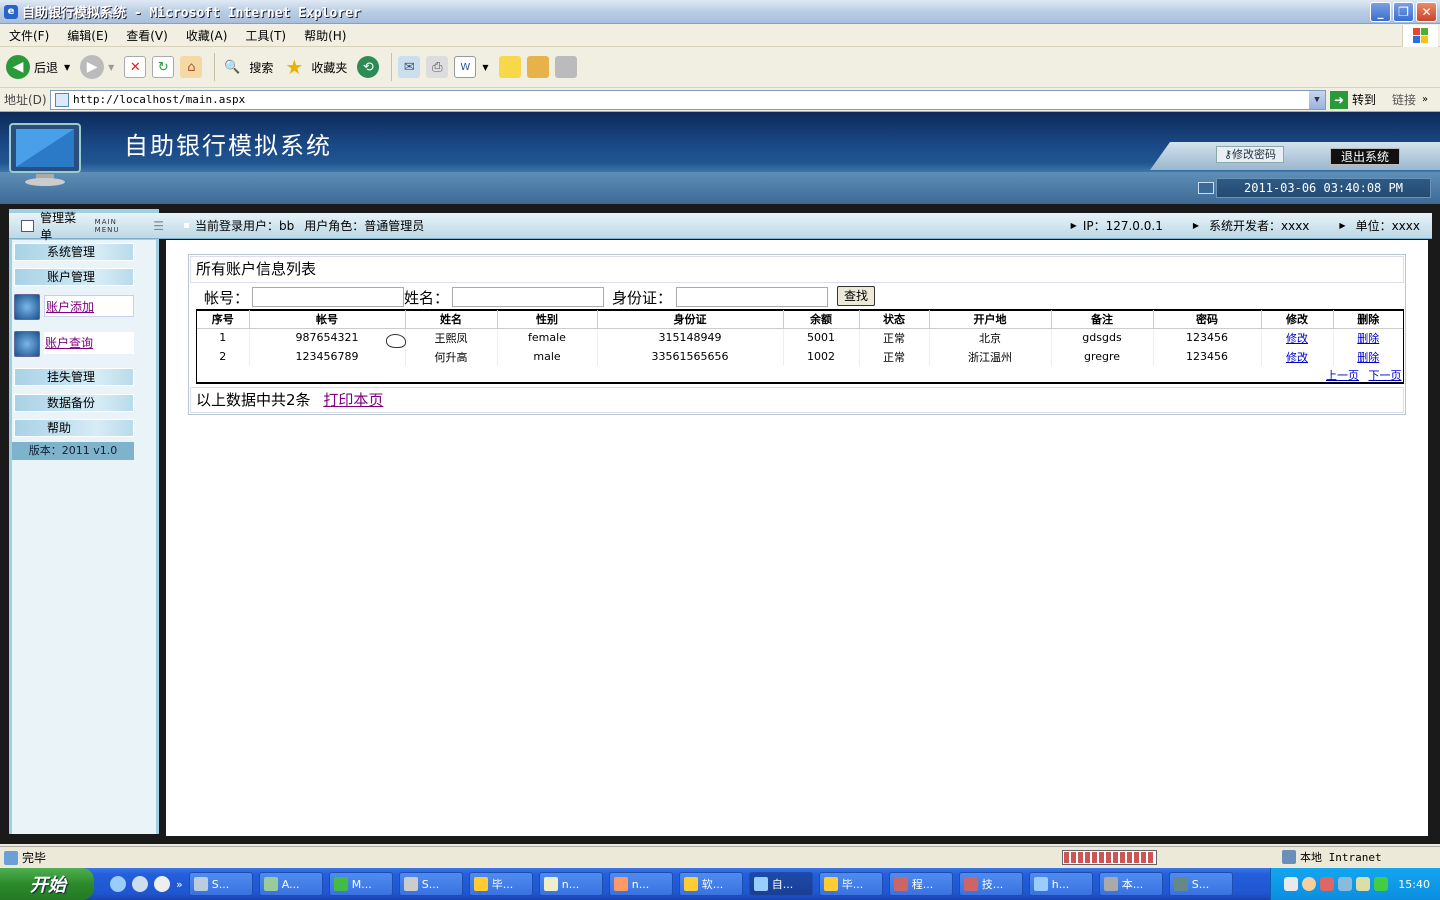 The image size is (1440, 900). Describe the element at coordinates (550, 884) in the screenshot. I see `folder-icon` at that location.